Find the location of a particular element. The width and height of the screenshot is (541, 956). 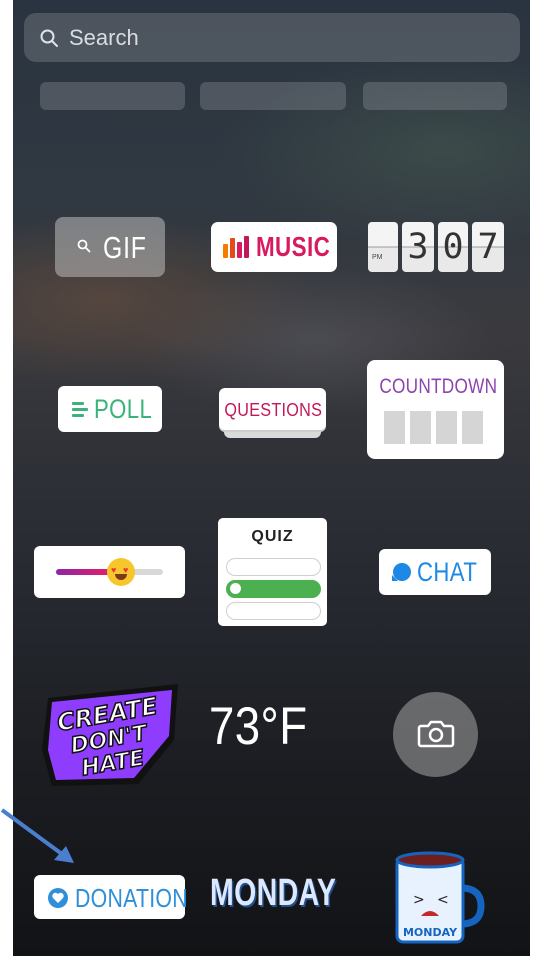

time-digit: 0 is located at coordinates (453, 247).